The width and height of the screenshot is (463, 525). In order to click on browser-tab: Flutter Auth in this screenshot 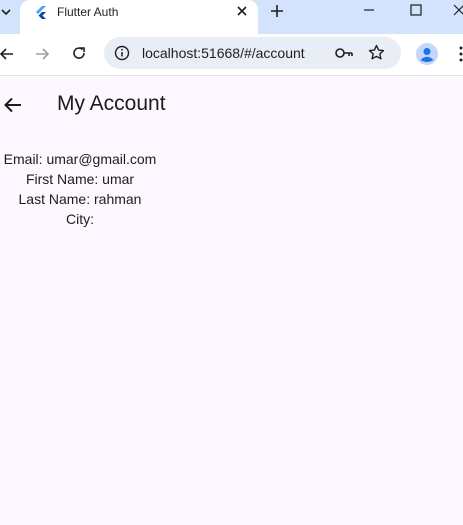, I will do `click(139, 17)`.